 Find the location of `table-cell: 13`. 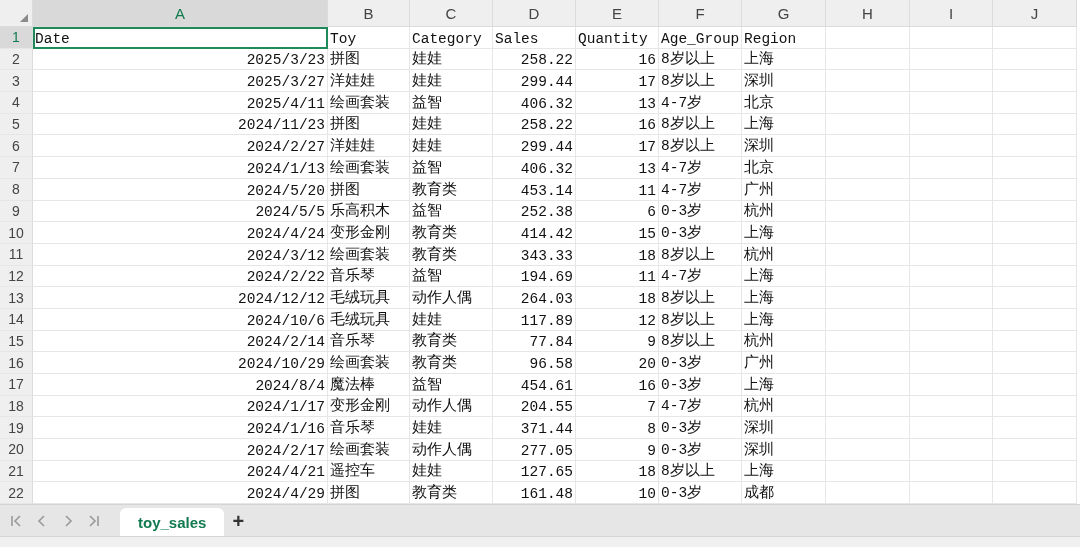

table-cell: 13 is located at coordinates (617, 103).